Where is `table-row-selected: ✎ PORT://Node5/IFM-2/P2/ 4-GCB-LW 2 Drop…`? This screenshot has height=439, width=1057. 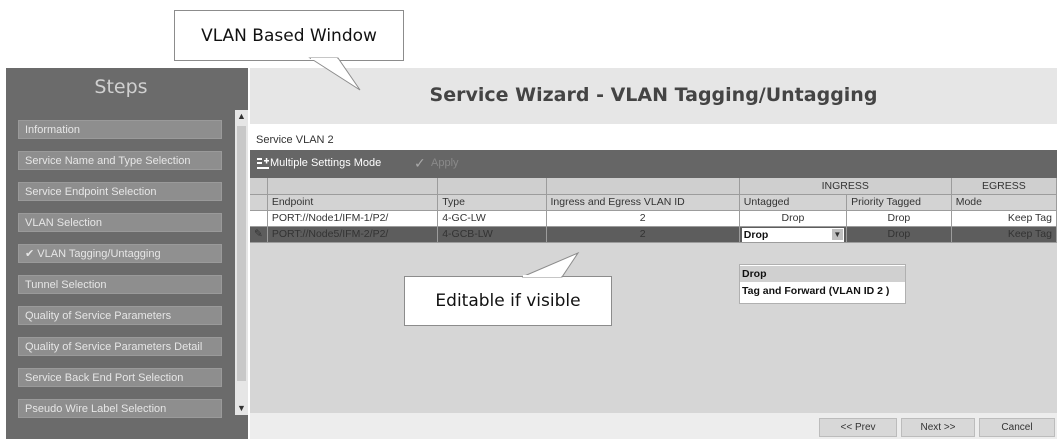 table-row-selected: ✎ PORT://Node5/IFM-2/P2/ 4-GCB-LW 2 Drop… is located at coordinates (653, 234).